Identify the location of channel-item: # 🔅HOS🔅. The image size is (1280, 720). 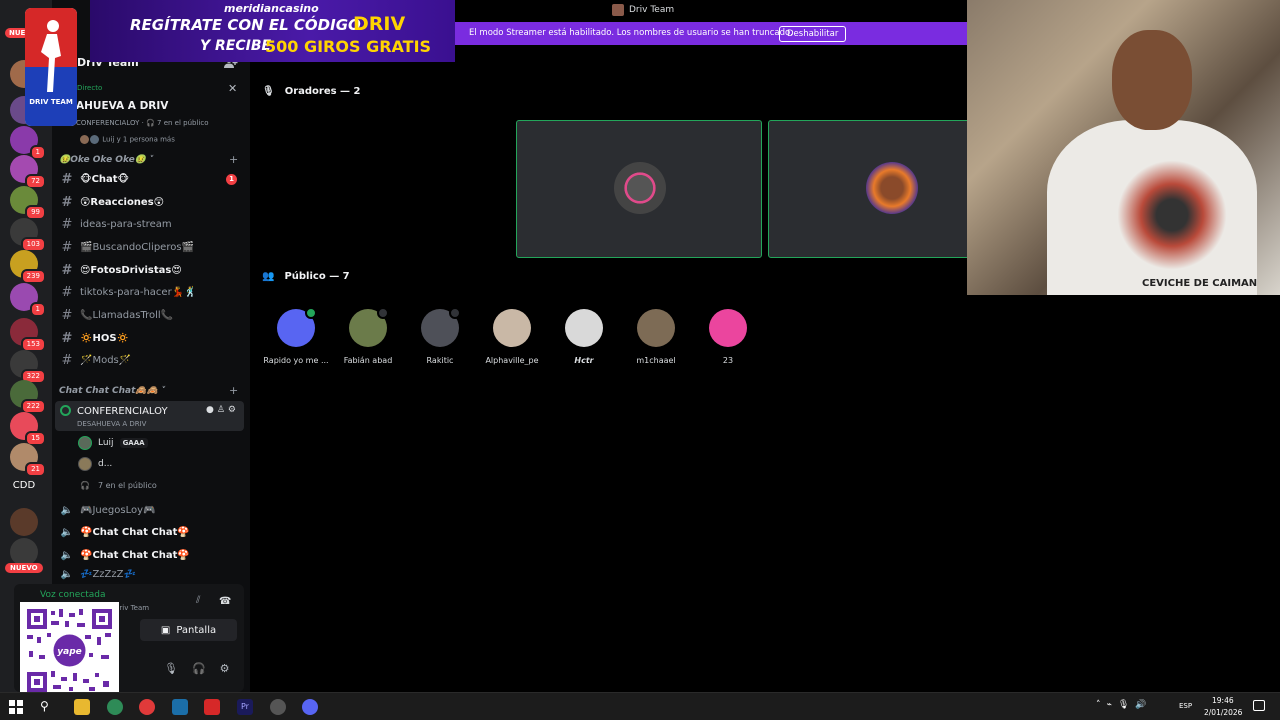
(151, 338).